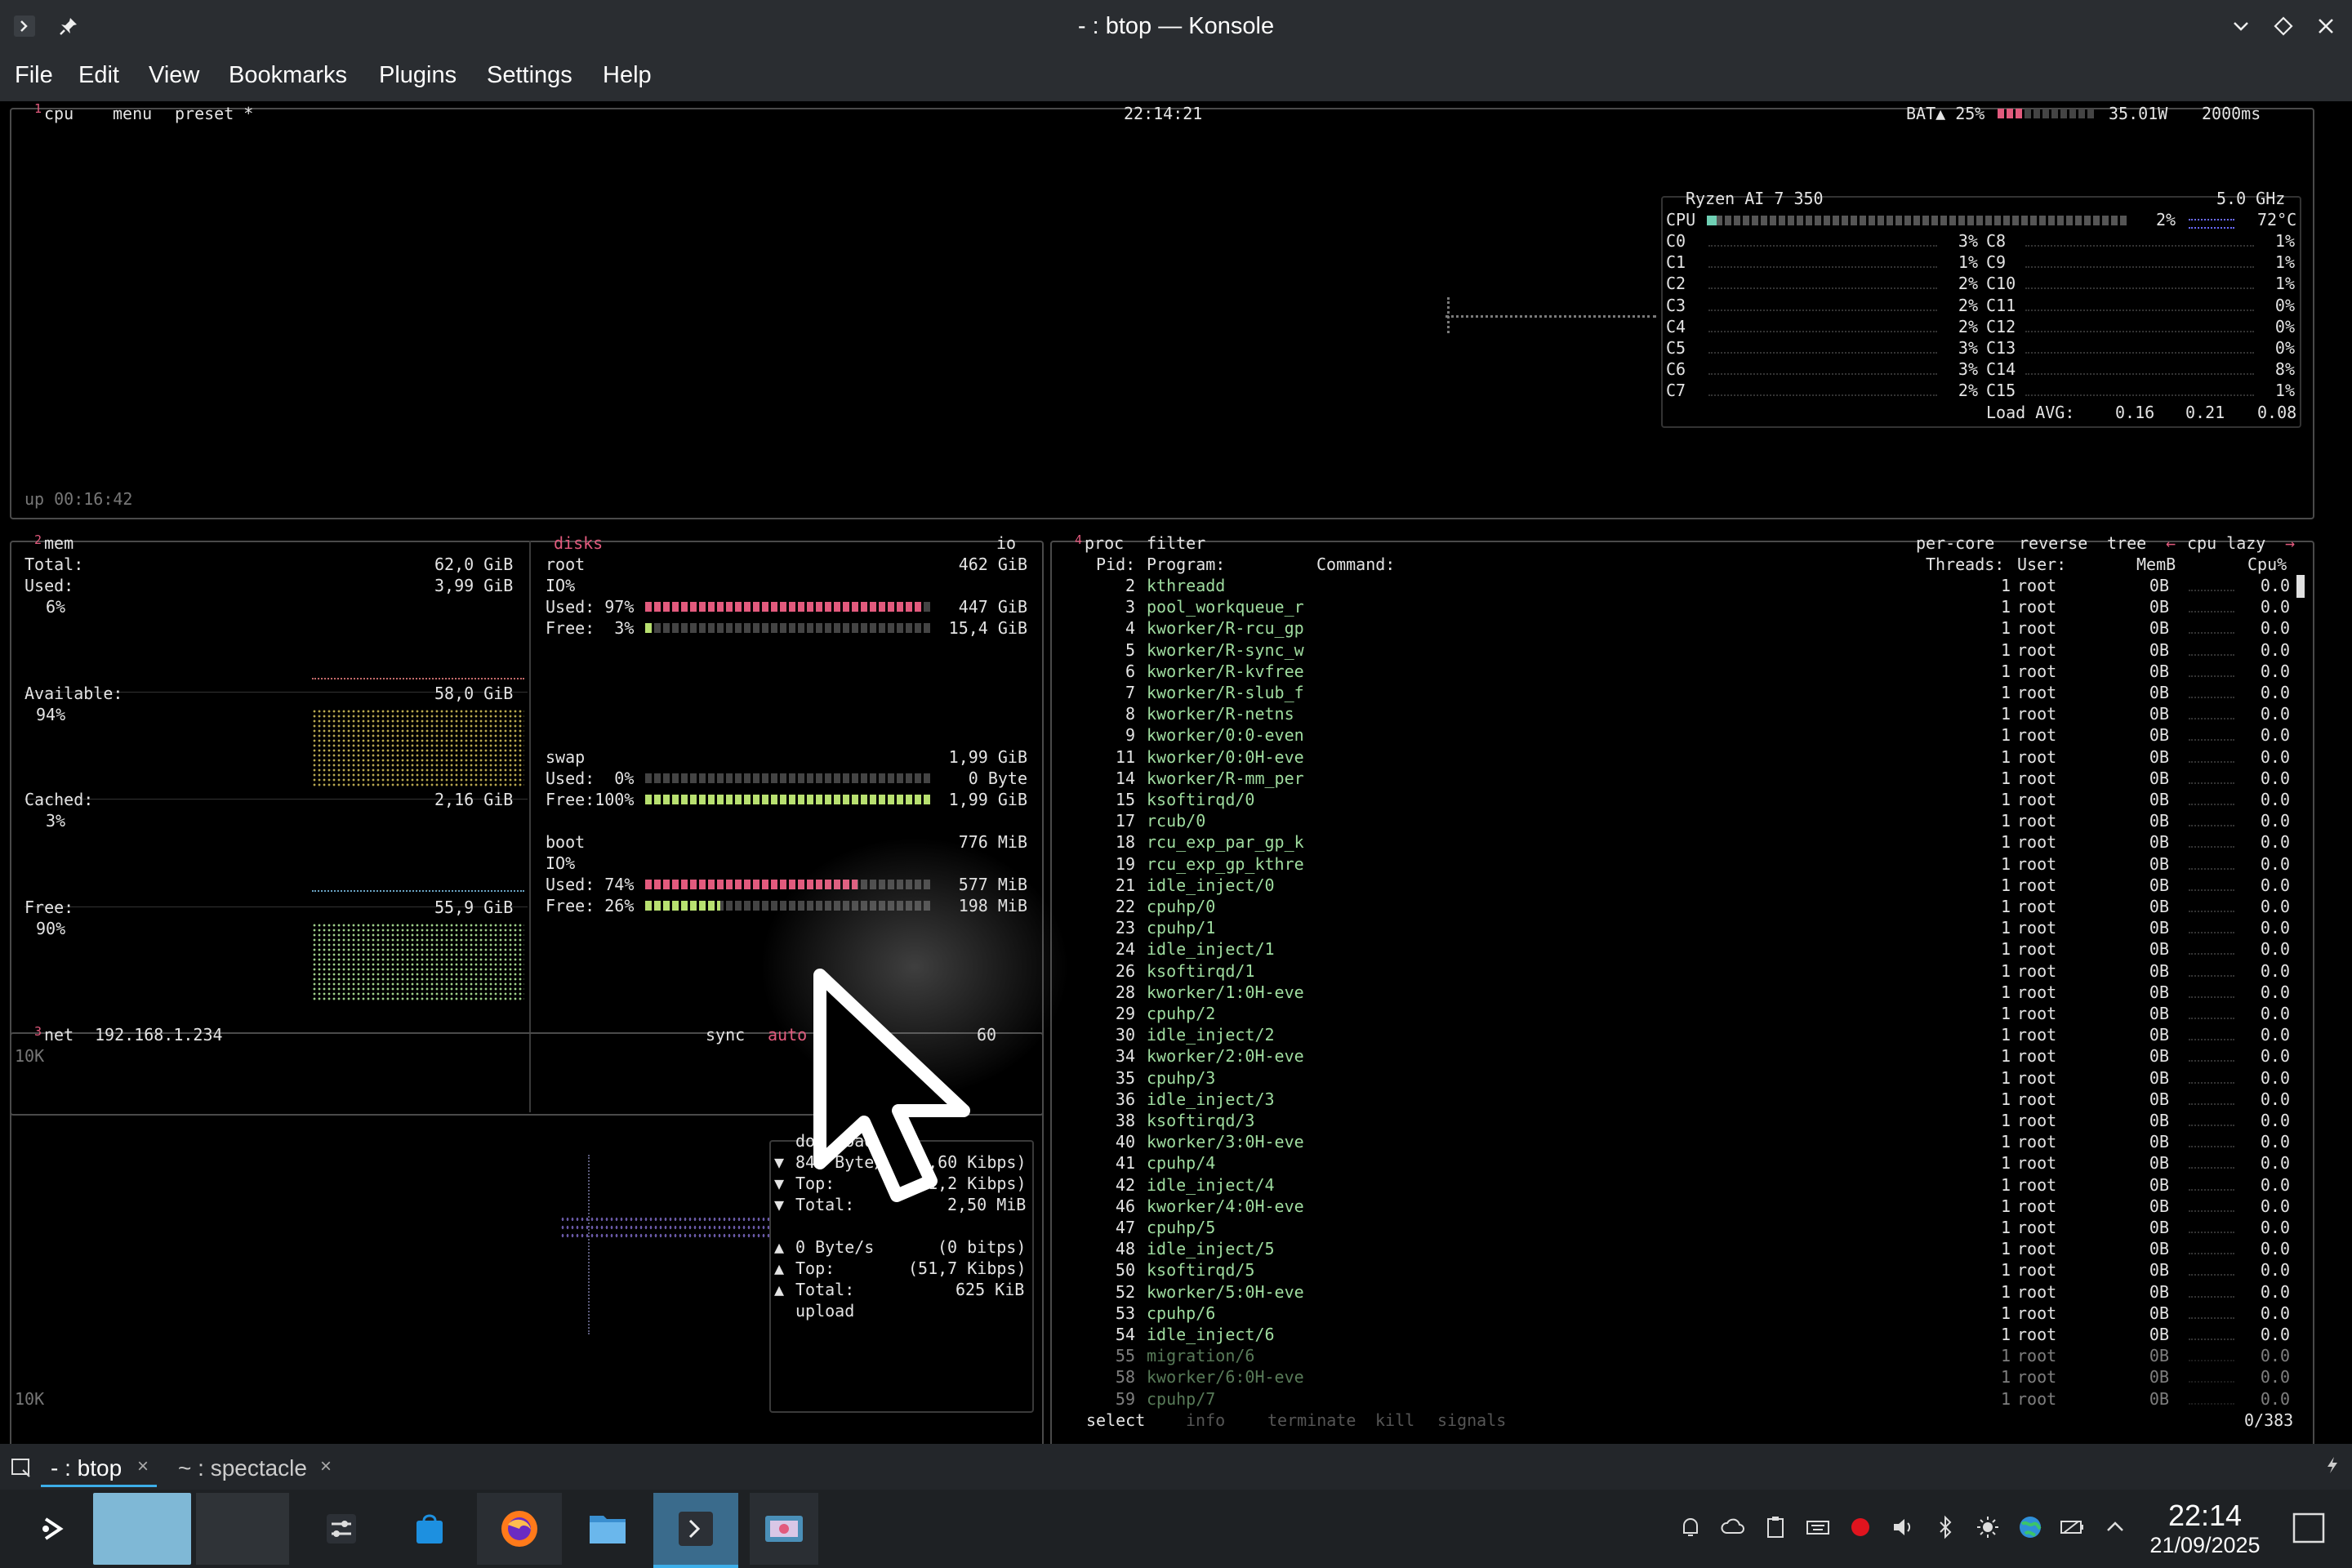 The height and width of the screenshot is (1568, 2352). What do you see at coordinates (2156, 564) in the screenshot?
I see `header-mem: MemB` at bounding box center [2156, 564].